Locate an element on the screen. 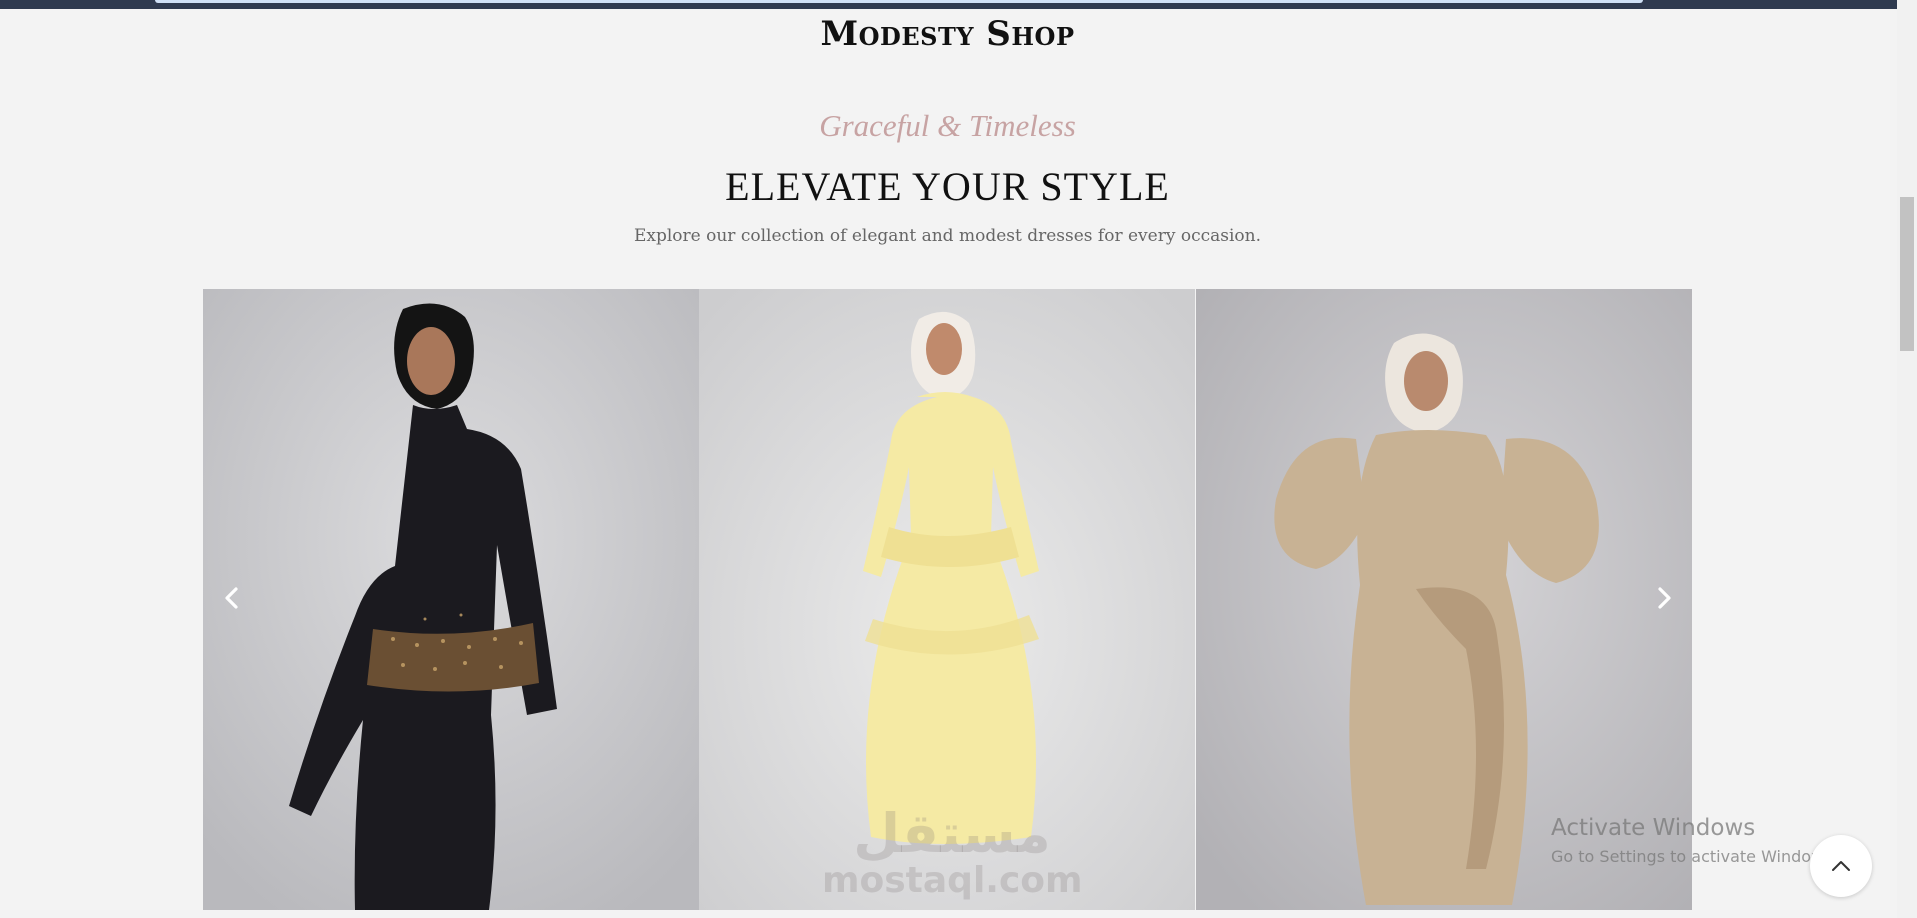 This screenshot has width=1917, height=918. chevron-up-icon is located at coordinates (1841, 866).